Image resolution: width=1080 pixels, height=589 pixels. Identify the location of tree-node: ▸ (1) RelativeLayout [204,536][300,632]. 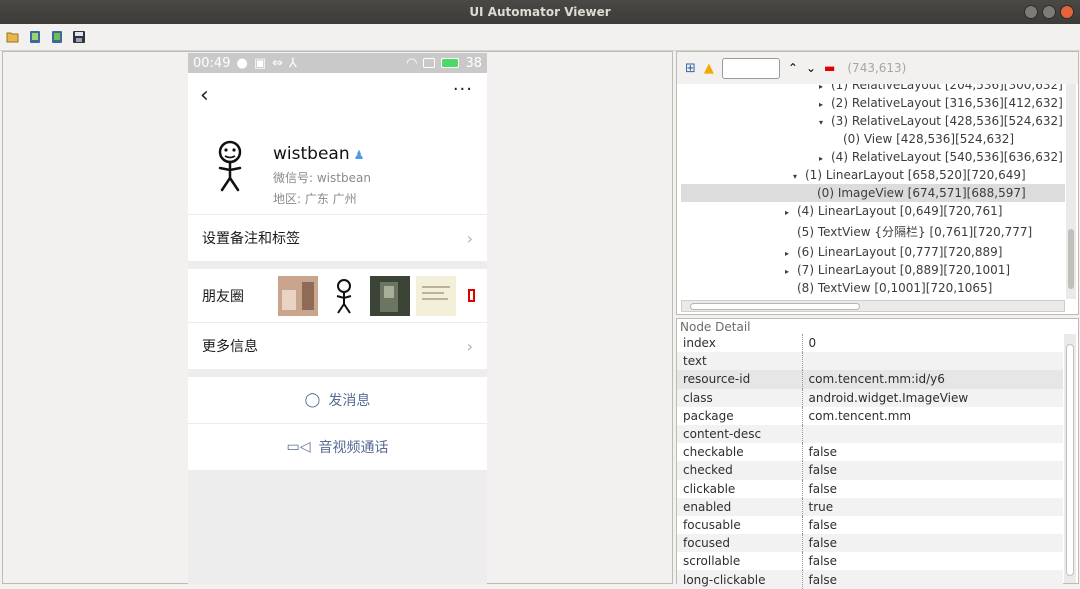
(941, 89).